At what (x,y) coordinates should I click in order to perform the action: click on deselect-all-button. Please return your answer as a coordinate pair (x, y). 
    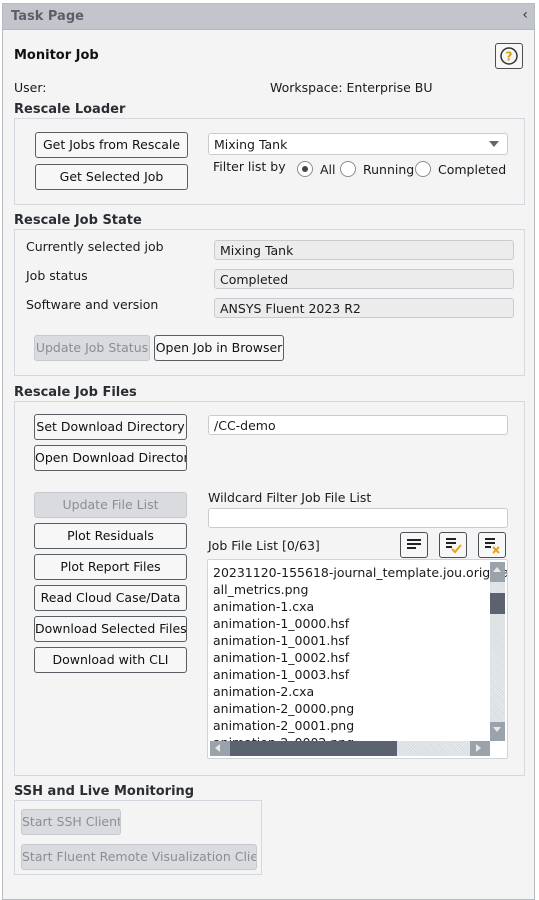
    Looking at the image, I should click on (492, 545).